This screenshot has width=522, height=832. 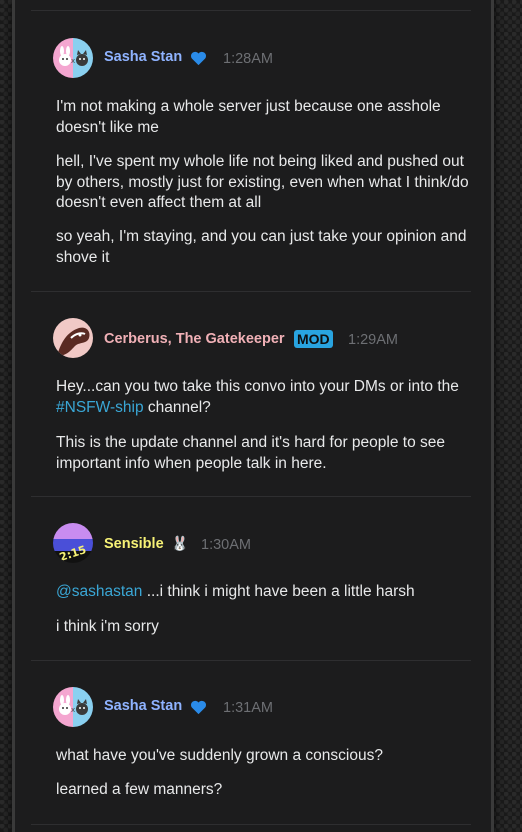 What do you see at coordinates (194, 339) in the screenshot?
I see `author-name: Cerberus, The Gatekeeper` at bounding box center [194, 339].